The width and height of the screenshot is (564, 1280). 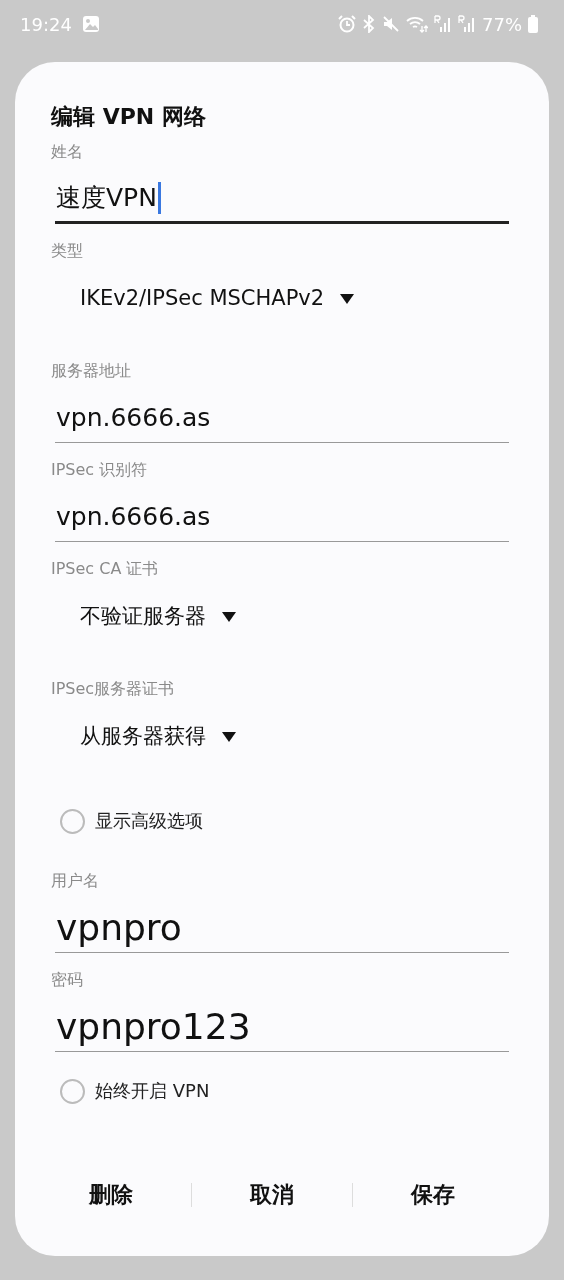 I want to click on wifi-icon, so click(x=417, y=24).